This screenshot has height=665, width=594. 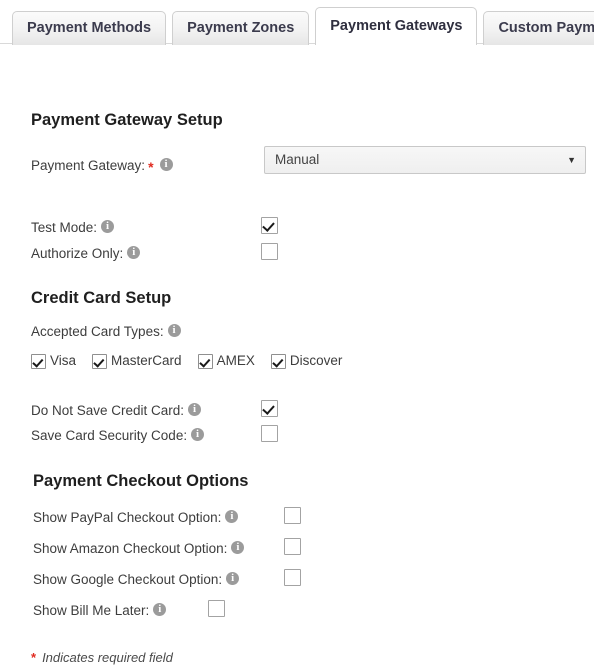 What do you see at coordinates (292, 577) in the screenshot?
I see `show-google-checkout-checkbox` at bounding box center [292, 577].